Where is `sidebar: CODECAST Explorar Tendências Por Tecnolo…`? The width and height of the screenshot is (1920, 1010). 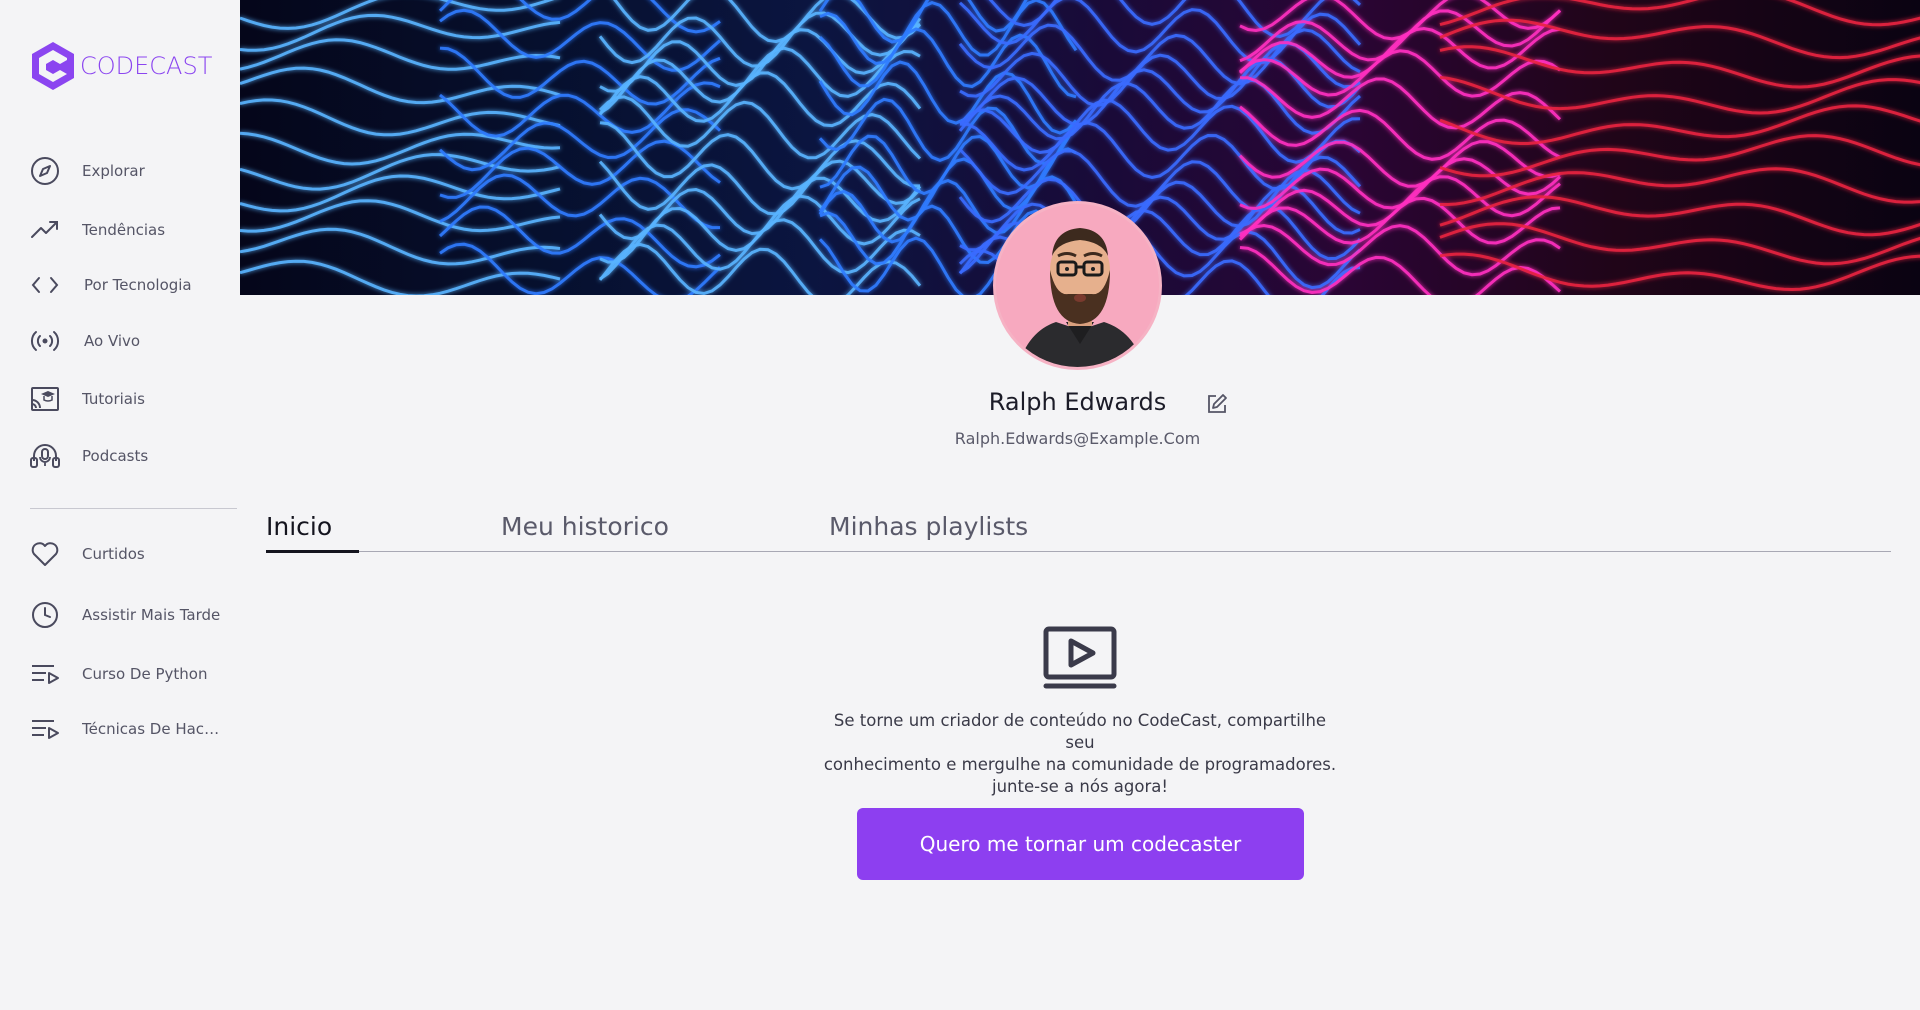
sidebar: CODECAST Explorar Tendências Por Tecnolo… is located at coordinates (120, 505).